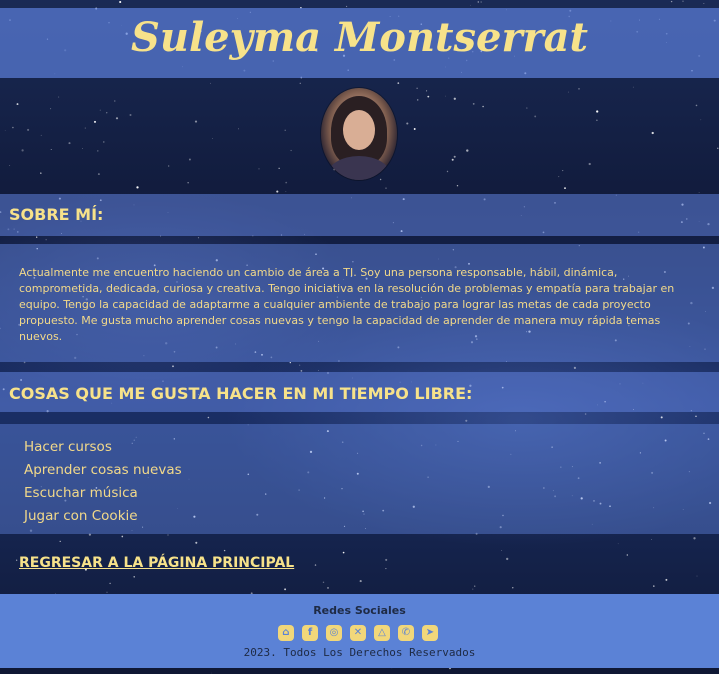  Describe the element at coordinates (359, 134) in the screenshot. I see `avatar` at that location.